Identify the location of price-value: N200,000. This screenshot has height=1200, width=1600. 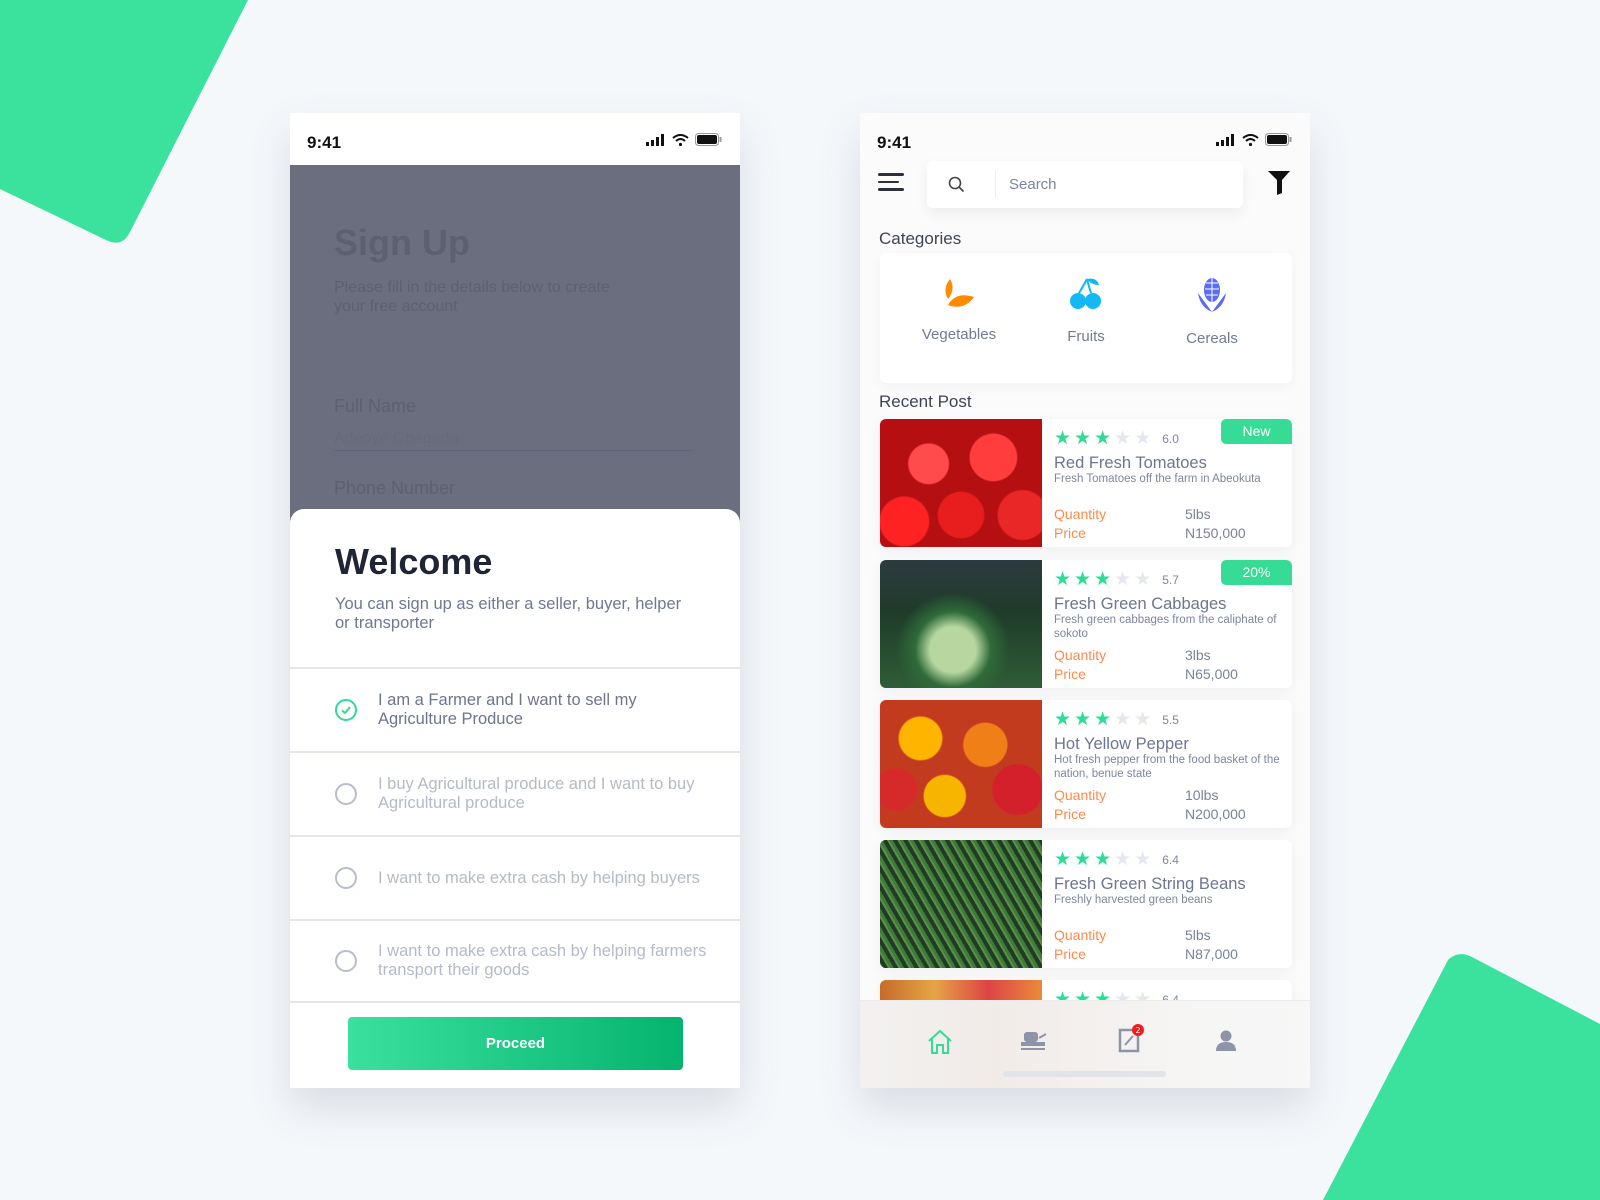
(1215, 814).